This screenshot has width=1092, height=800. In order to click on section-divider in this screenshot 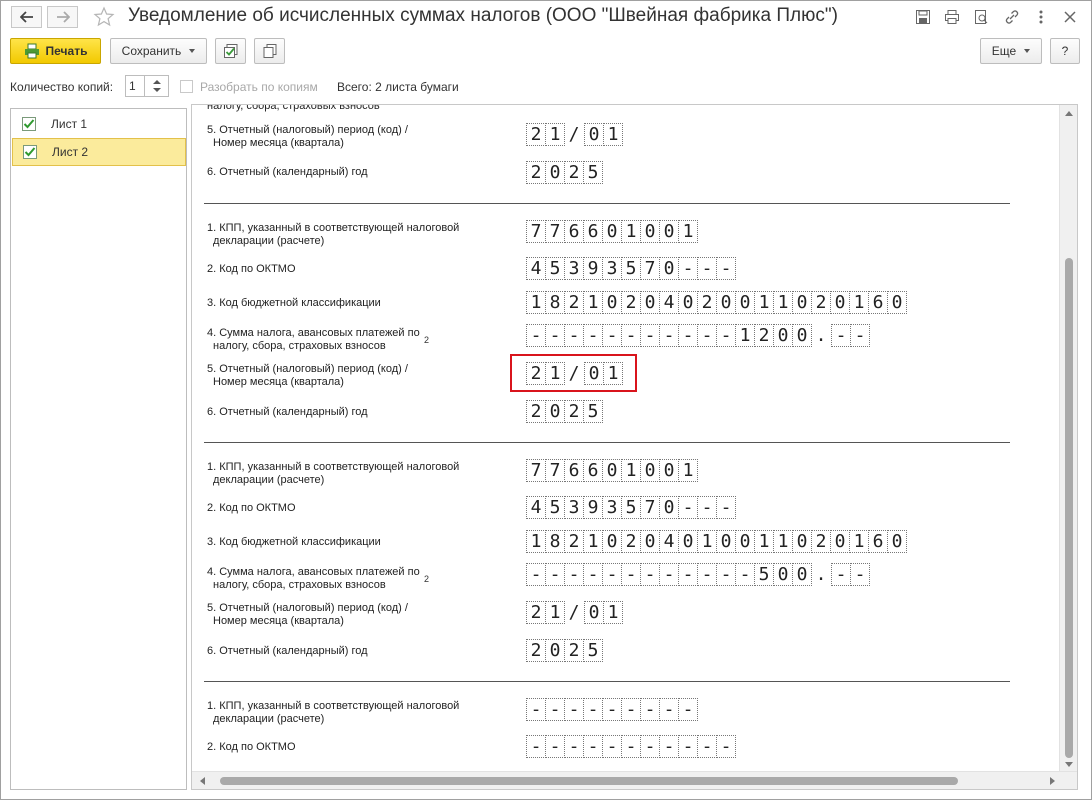, I will do `click(607, 442)`.